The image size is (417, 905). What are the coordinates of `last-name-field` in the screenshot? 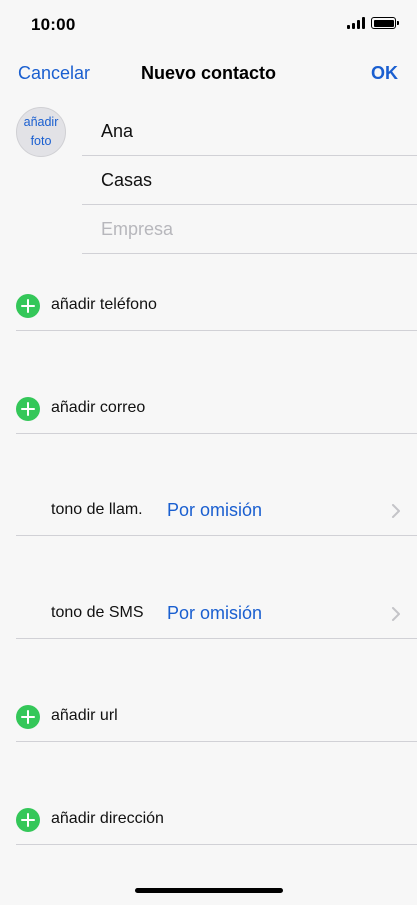 It's located at (251, 180).